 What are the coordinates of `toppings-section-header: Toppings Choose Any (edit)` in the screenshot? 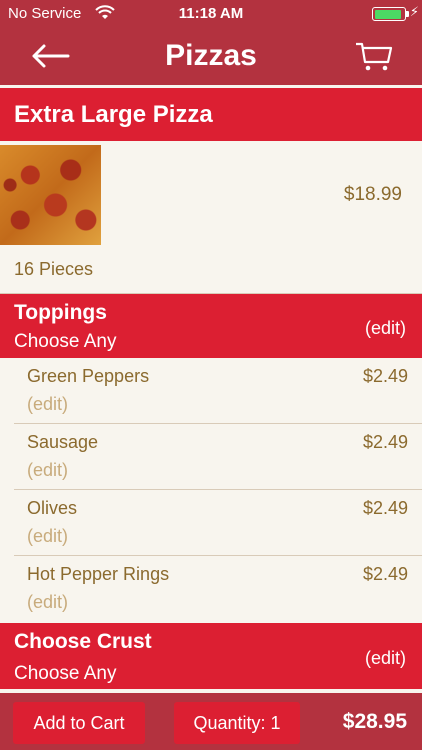 It's located at (211, 326).